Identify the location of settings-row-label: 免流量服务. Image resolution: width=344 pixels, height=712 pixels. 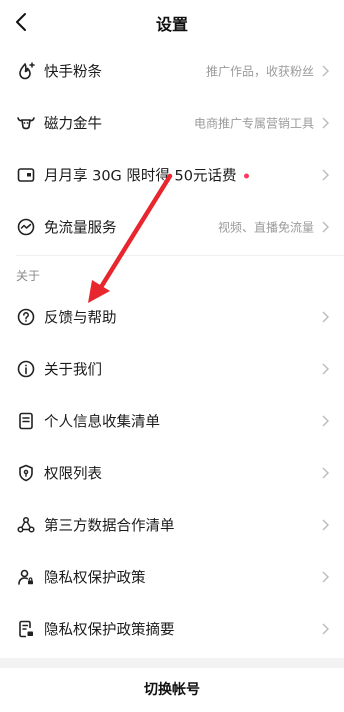
(80, 228).